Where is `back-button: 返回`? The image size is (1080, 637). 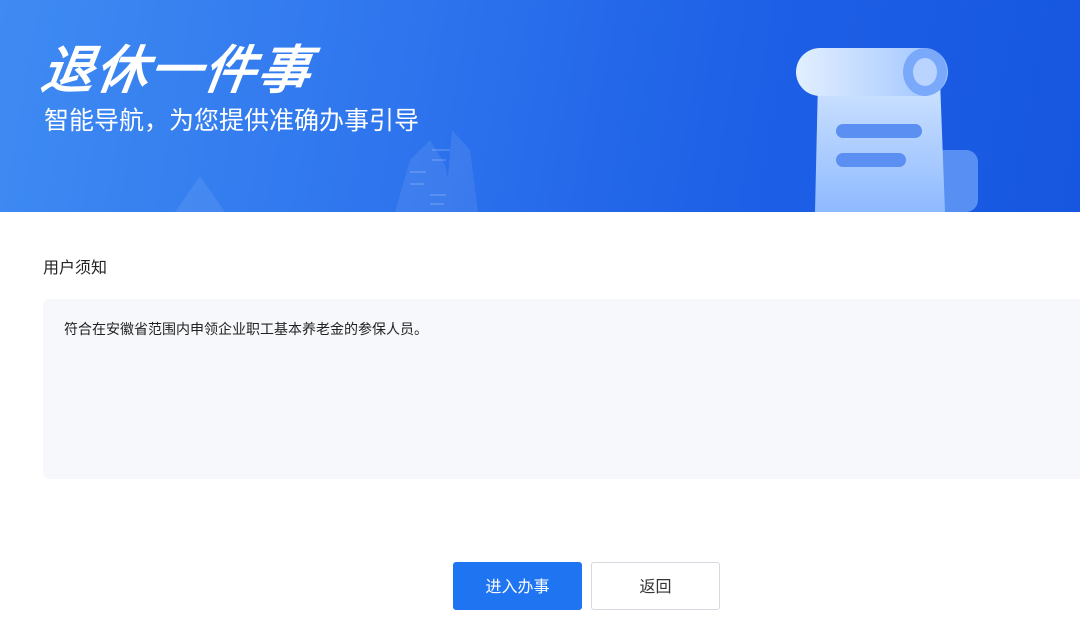
back-button: 返回 is located at coordinates (655, 586).